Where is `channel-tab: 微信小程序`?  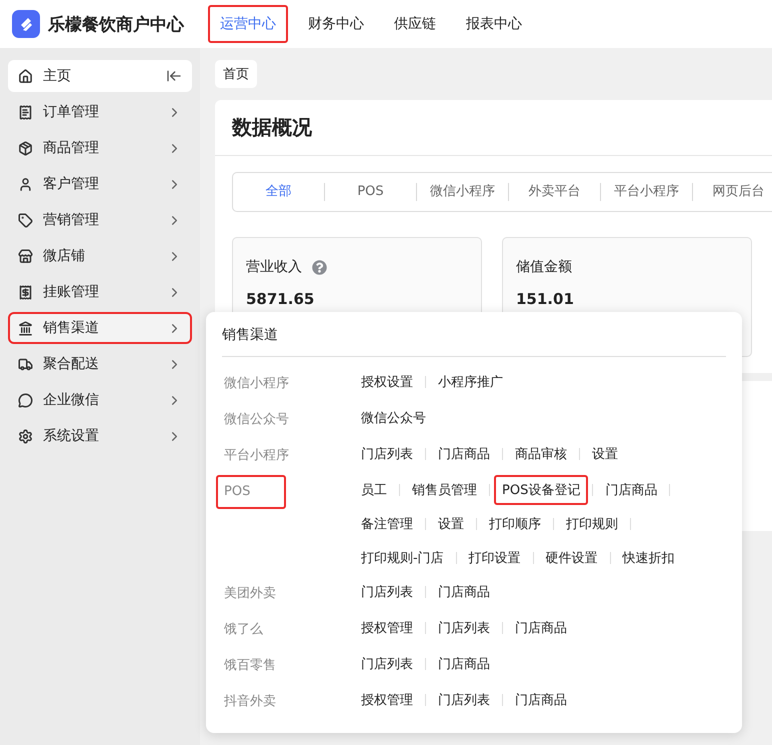 channel-tab: 微信小程序 is located at coordinates (462, 192).